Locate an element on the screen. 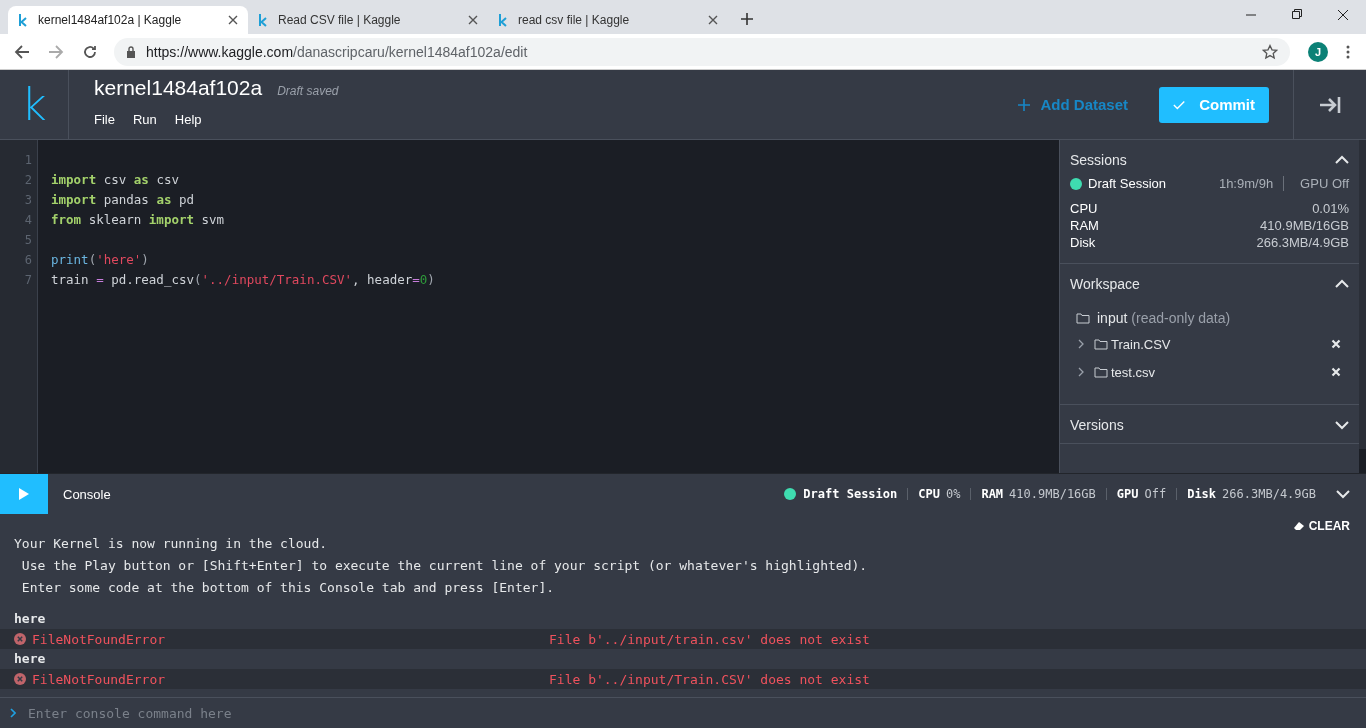 Image resolution: width=1366 pixels, height=728 pixels. more-icon is located at coordinates (1348, 51).